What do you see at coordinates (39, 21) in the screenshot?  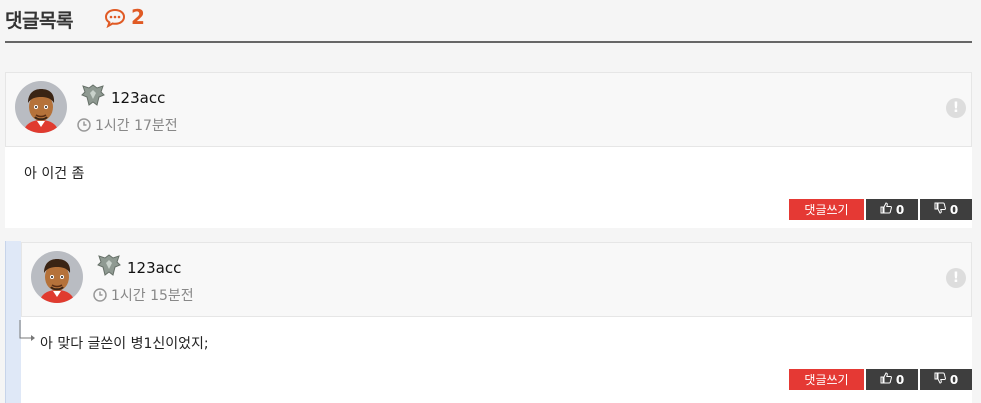 I see `comments-title: 댓글목록` at bounding box center [39, 21].